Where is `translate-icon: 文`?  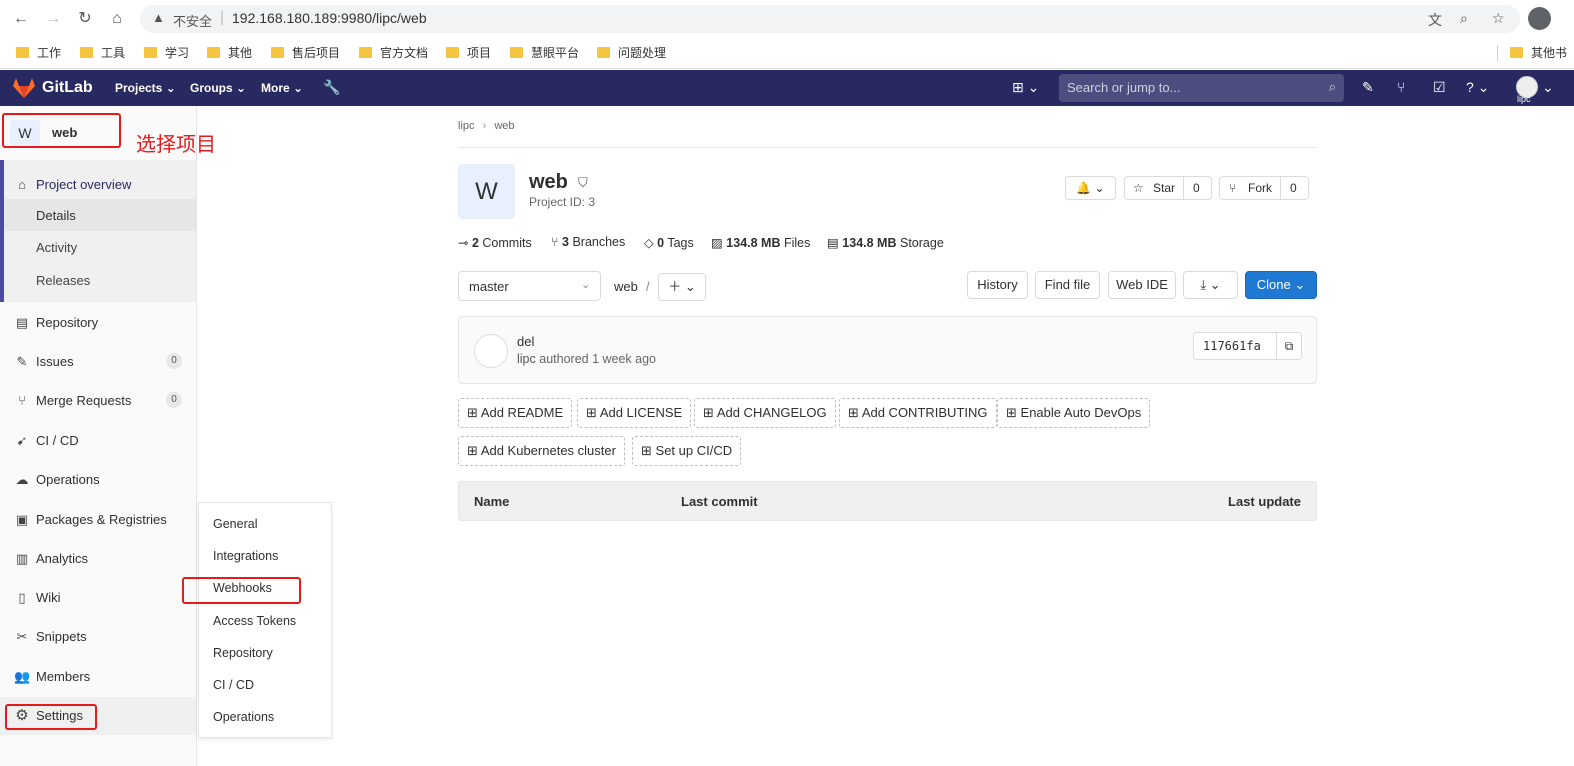 translate-icon: 文 is located at coordinates (1435, 20).